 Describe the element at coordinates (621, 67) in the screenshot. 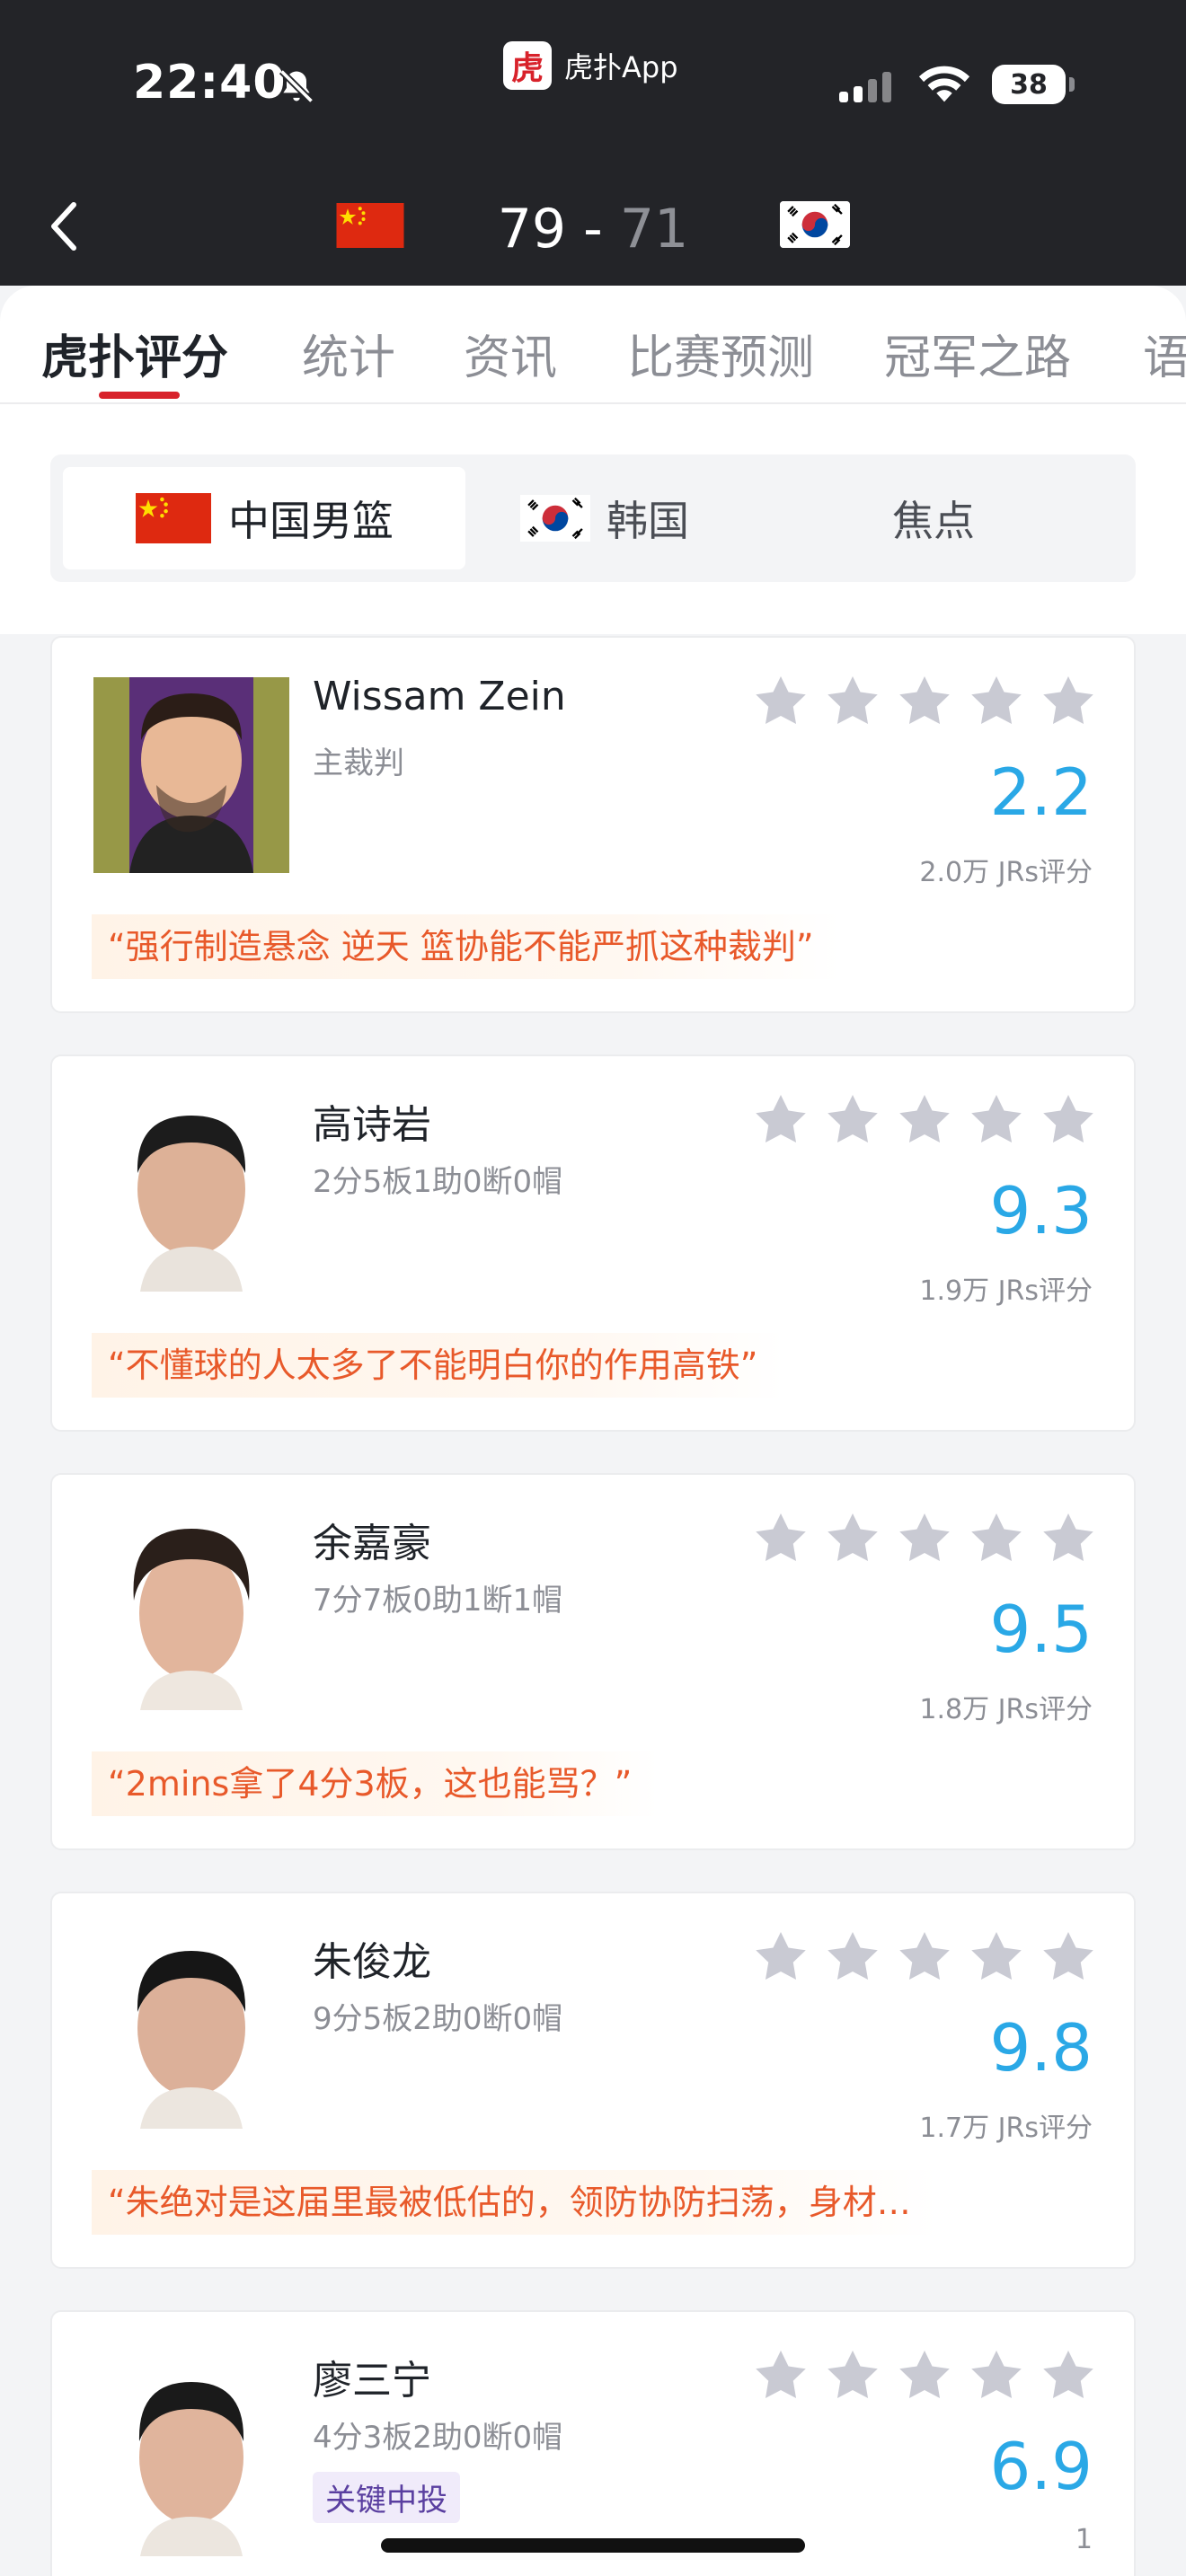

I see `app-label: 虎扑App` at that location.